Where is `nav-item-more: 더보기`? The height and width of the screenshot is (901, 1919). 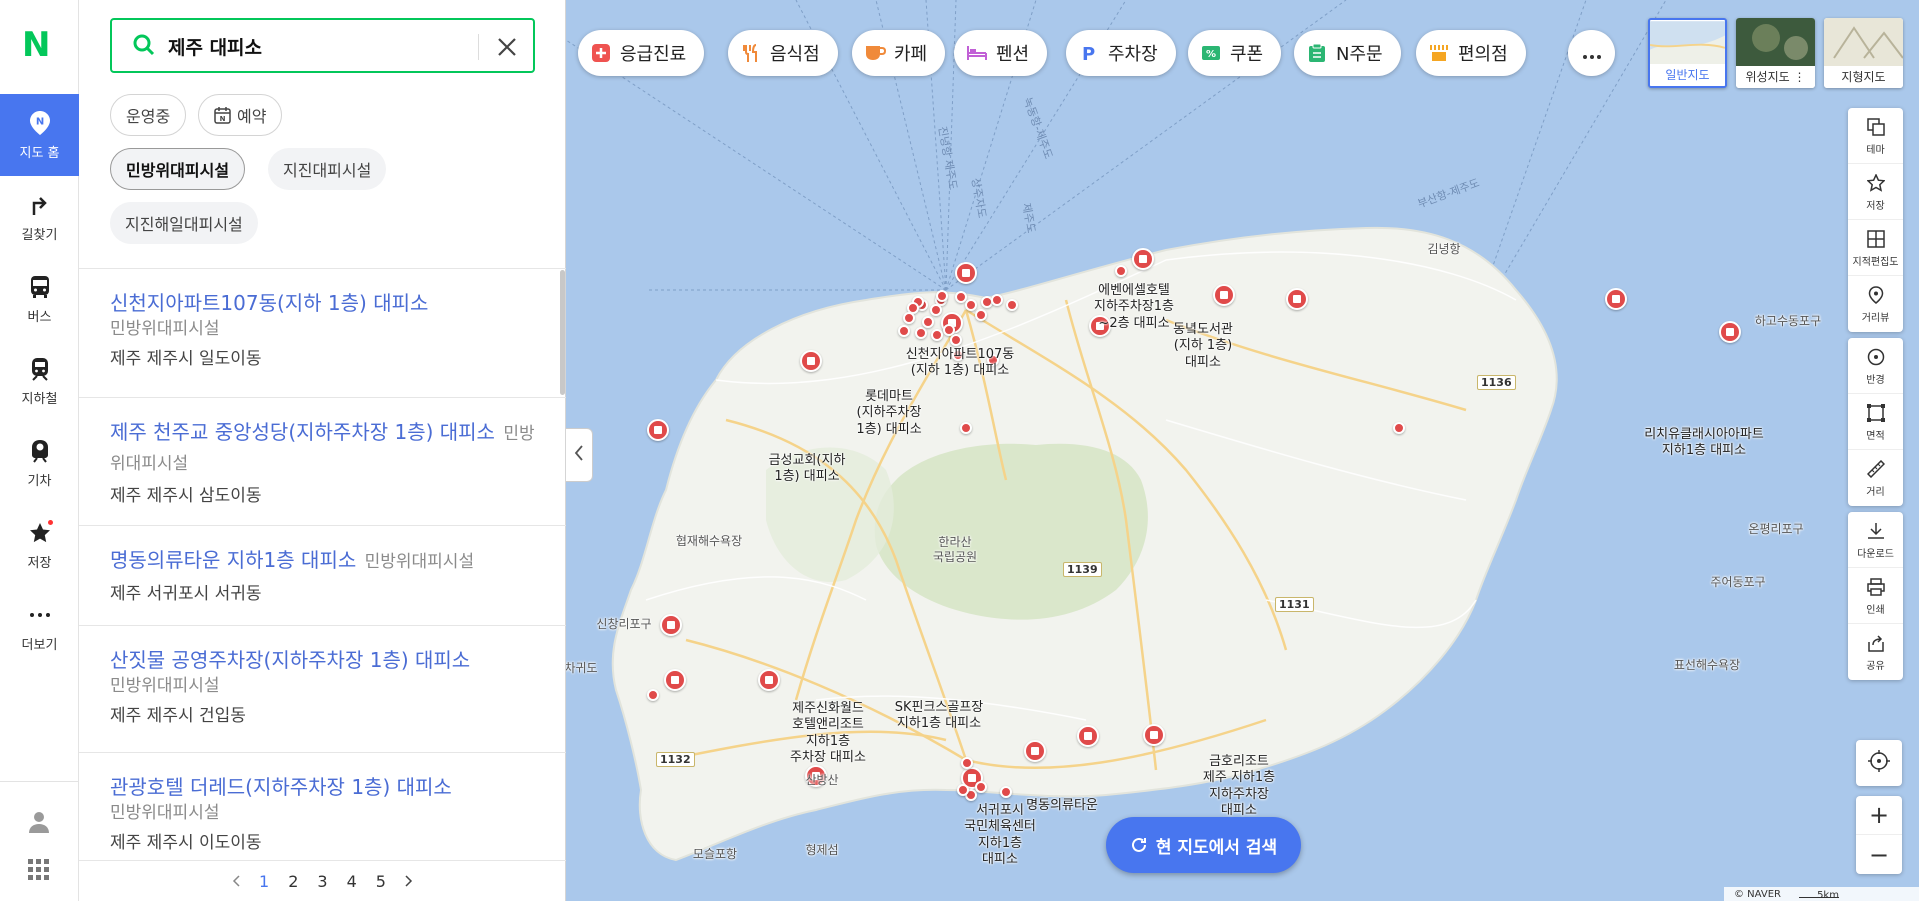 nav-item-more: 더보기 is located at coordinates (39, 627).